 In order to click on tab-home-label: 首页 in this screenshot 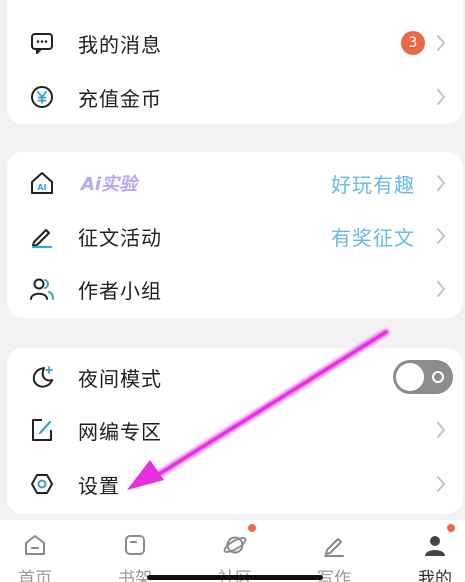, I will do `click(35, 575)`.